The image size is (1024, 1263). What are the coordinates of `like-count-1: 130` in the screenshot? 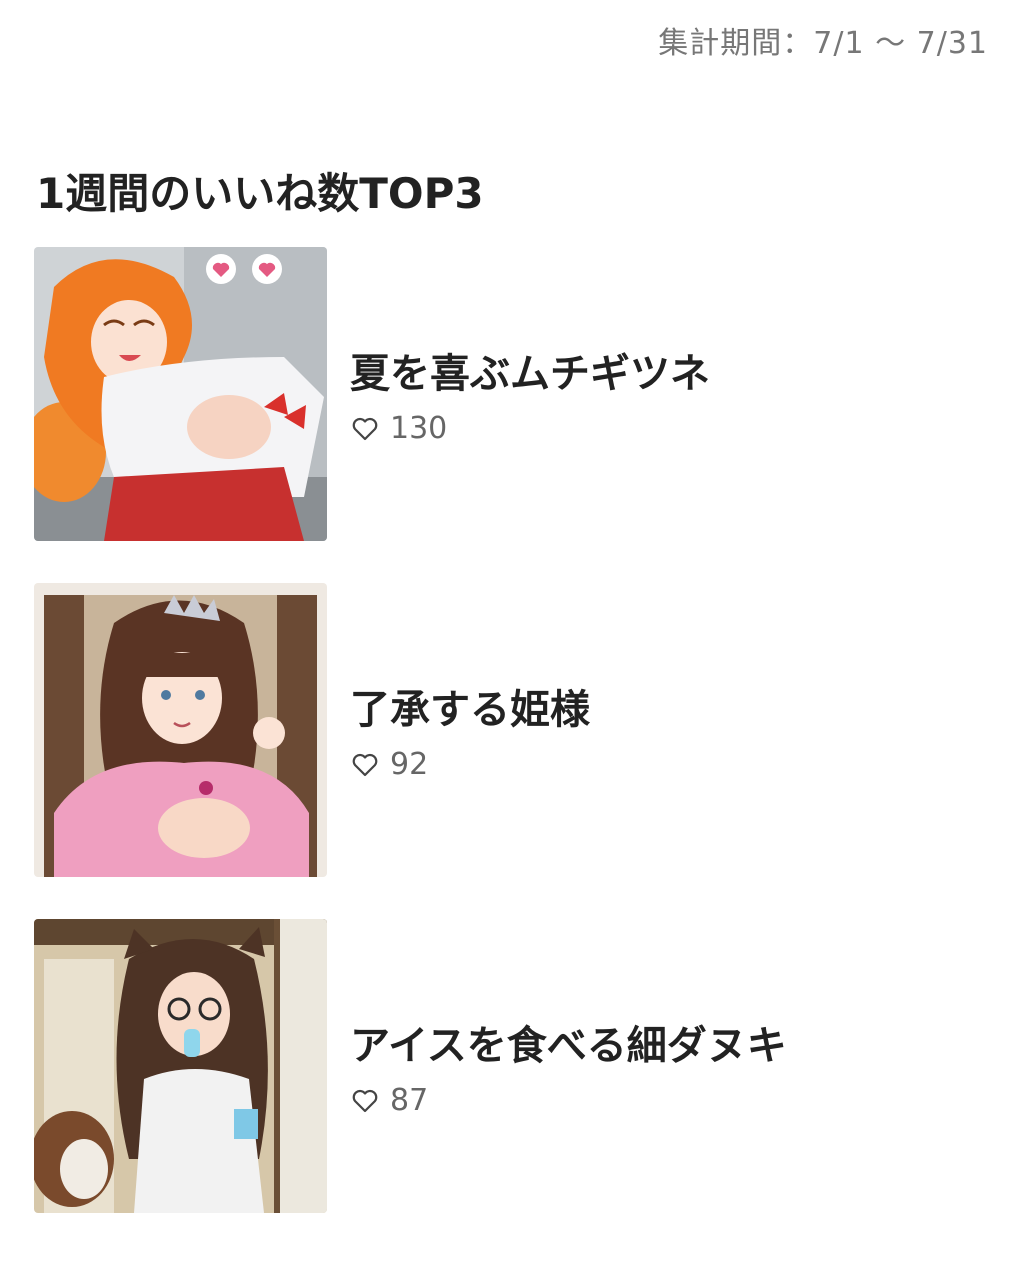 It's located at (399, 428).